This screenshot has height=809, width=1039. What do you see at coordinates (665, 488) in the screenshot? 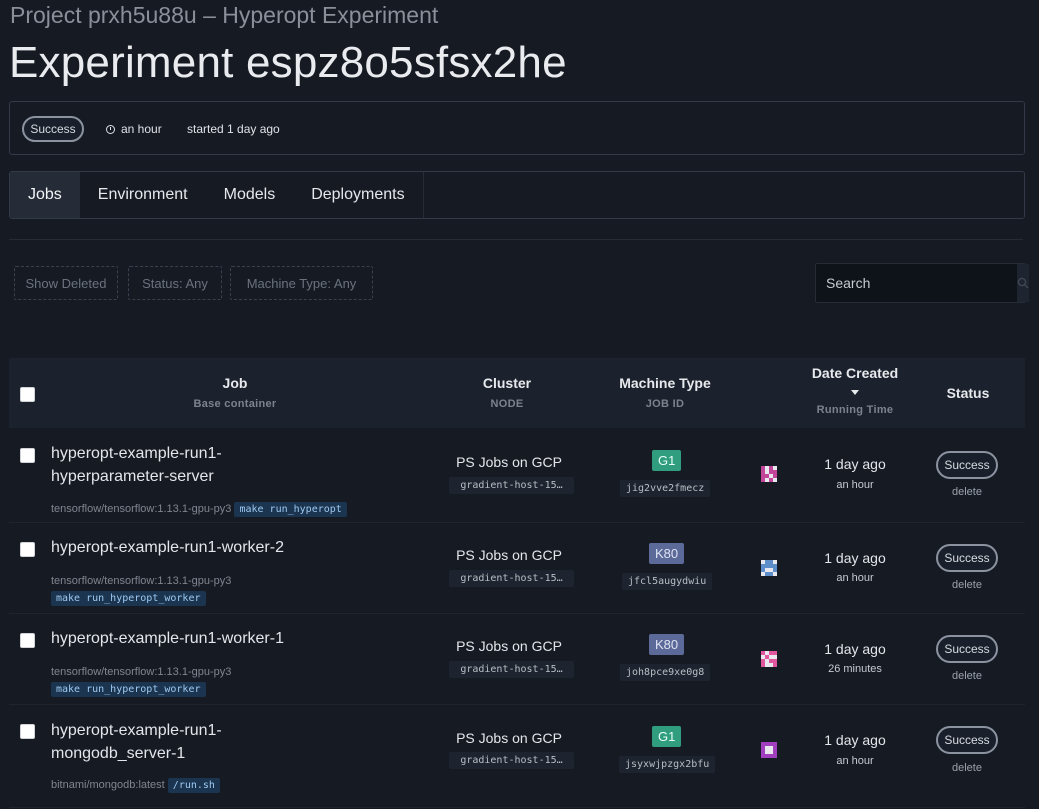
I see `job-id: jig2vve2fmecz` at bounding box center [665, 488].